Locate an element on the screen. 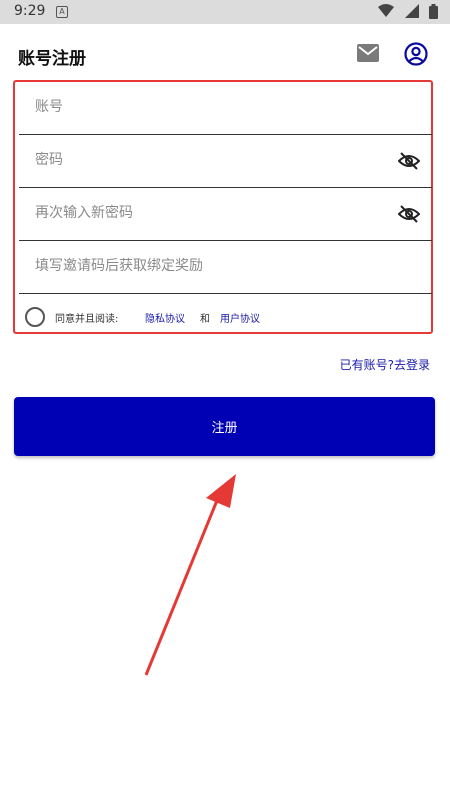 The height and width of the screenshot is (800, 450). agree-radio is located at coordinates (35, 317).